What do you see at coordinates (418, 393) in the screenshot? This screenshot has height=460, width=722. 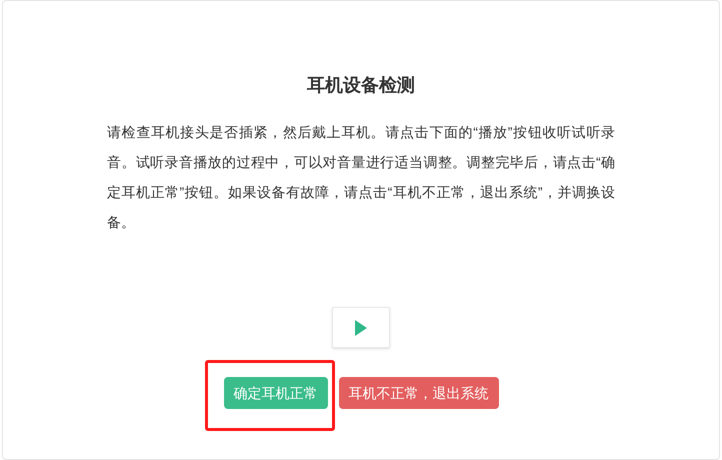 I see `exit-button: 耳机不正常，退出系统` at bounding box center [418, 393].